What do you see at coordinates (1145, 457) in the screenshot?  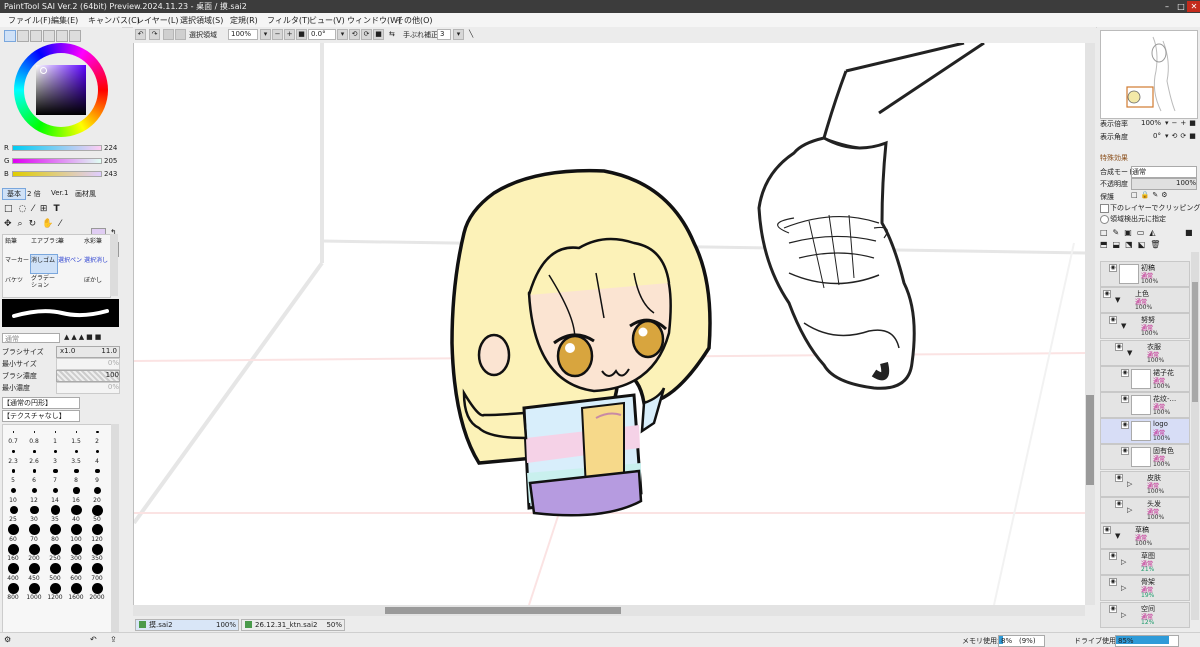 I see `layer-item: ◉ 固有色 通常 100%` at bounding box center [1145, 457].